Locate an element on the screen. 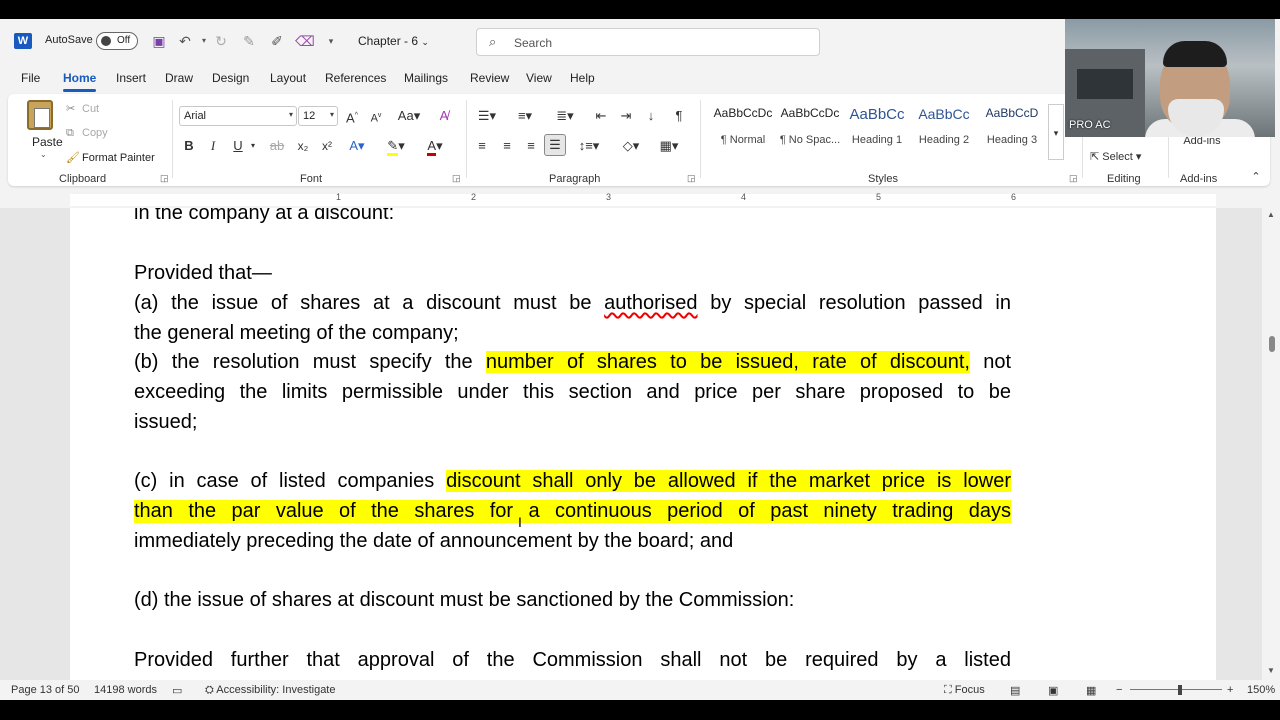 The image size is (1280, 720). tab-home: Home is located at coordinates (80, 81).